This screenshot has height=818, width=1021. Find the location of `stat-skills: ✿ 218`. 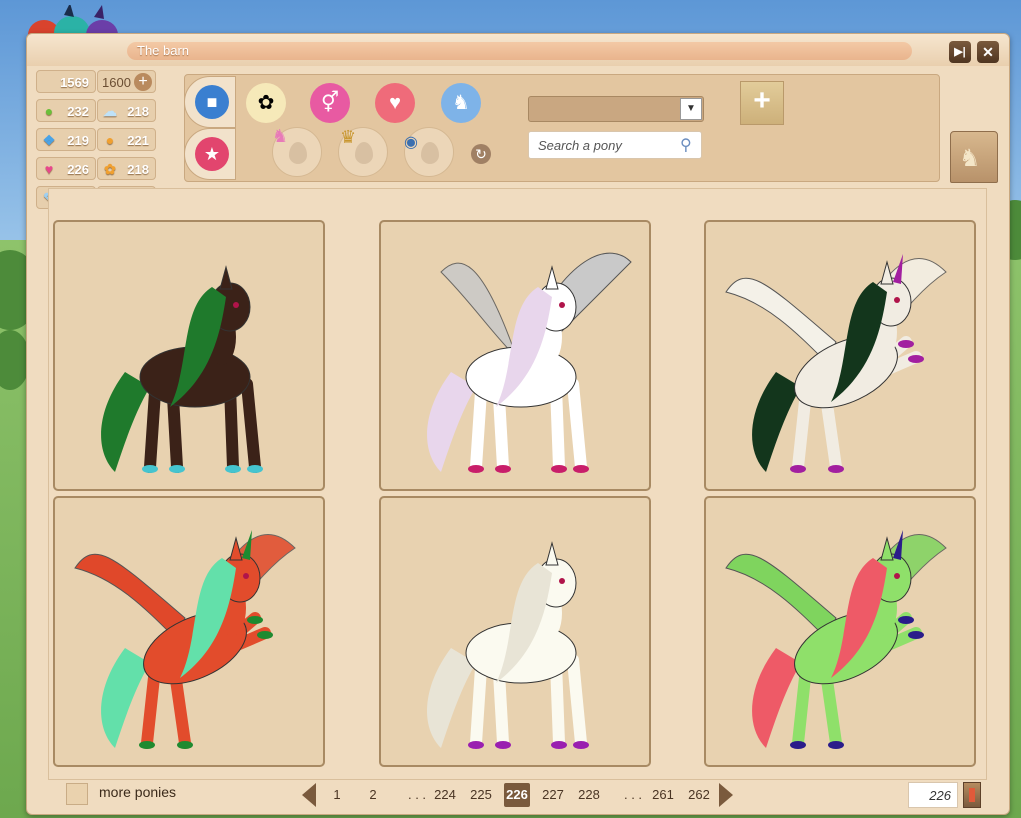

stat-skills: ✿ 218 is located at coordinates (126, 168).